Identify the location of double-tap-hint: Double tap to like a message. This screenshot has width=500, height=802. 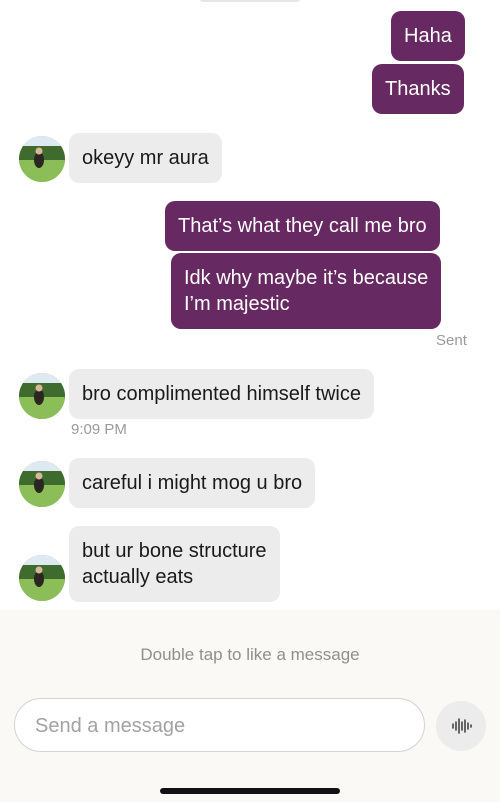
(250, 654).